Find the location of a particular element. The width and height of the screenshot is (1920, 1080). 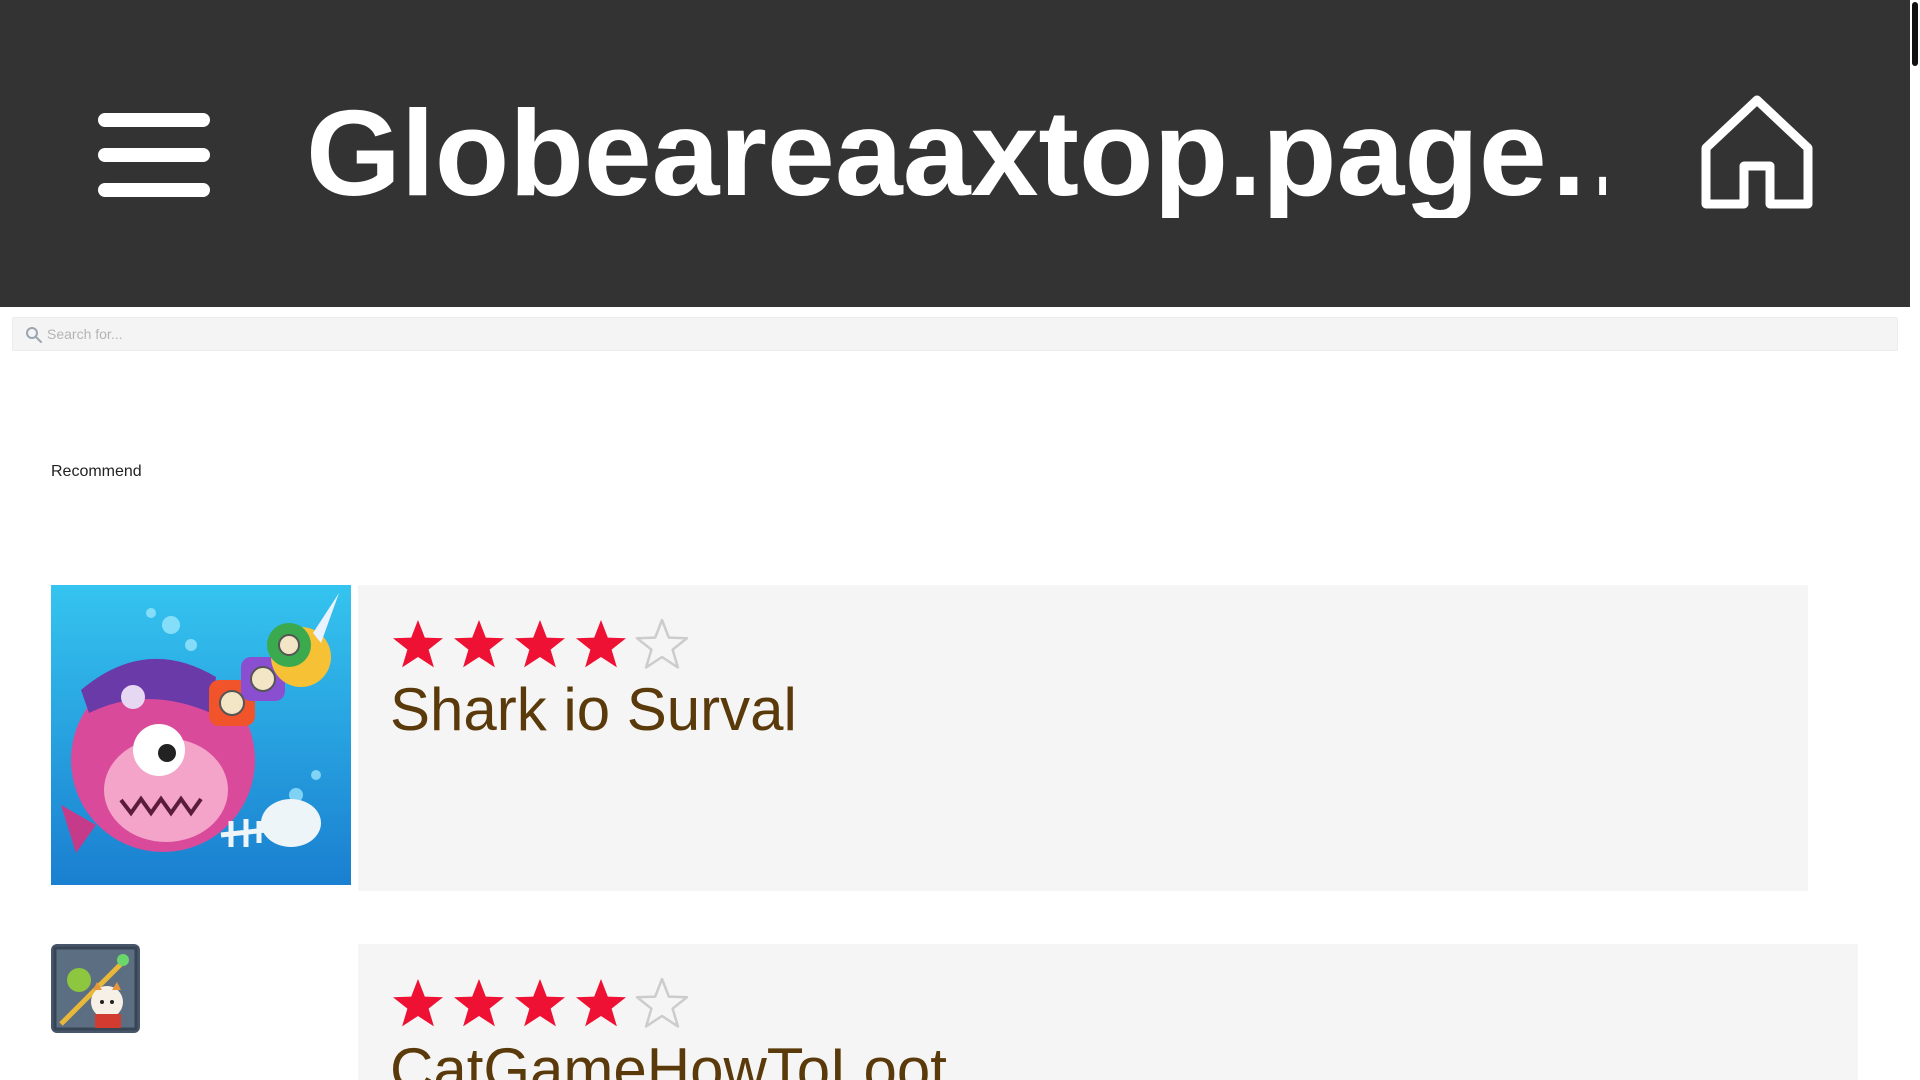

pirate-shark-game-thumbnail is located at coordinates (201, 735).